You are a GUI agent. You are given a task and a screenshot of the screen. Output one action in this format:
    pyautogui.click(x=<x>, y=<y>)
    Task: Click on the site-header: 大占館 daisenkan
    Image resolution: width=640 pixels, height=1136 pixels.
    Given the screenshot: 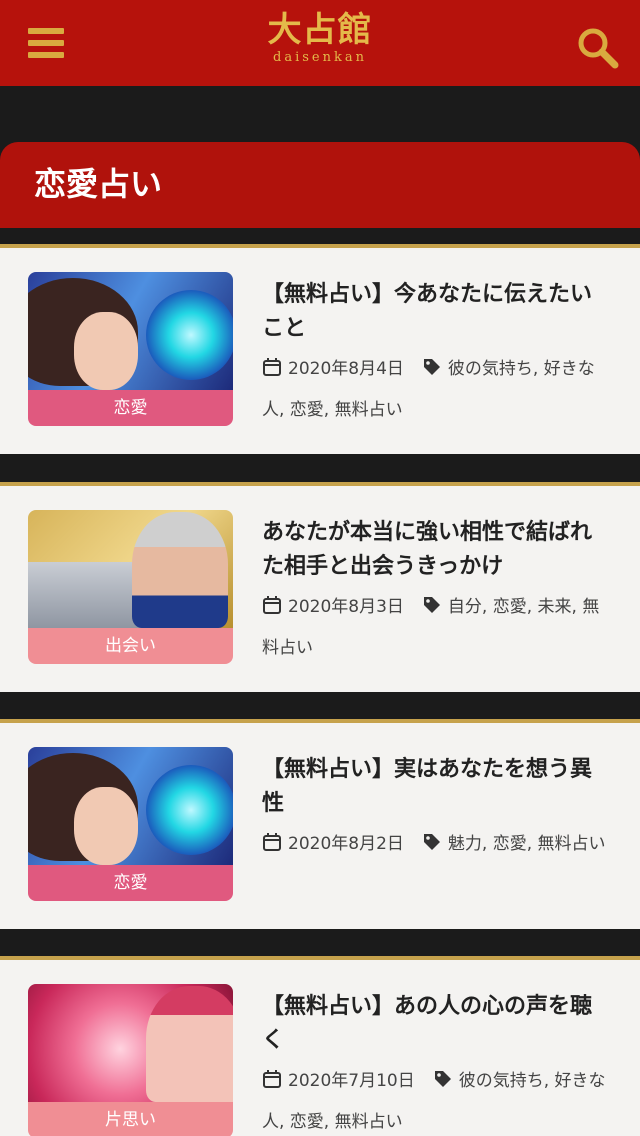 What is the action you would take?
    pyautogui.click(x=320, y=43)
    